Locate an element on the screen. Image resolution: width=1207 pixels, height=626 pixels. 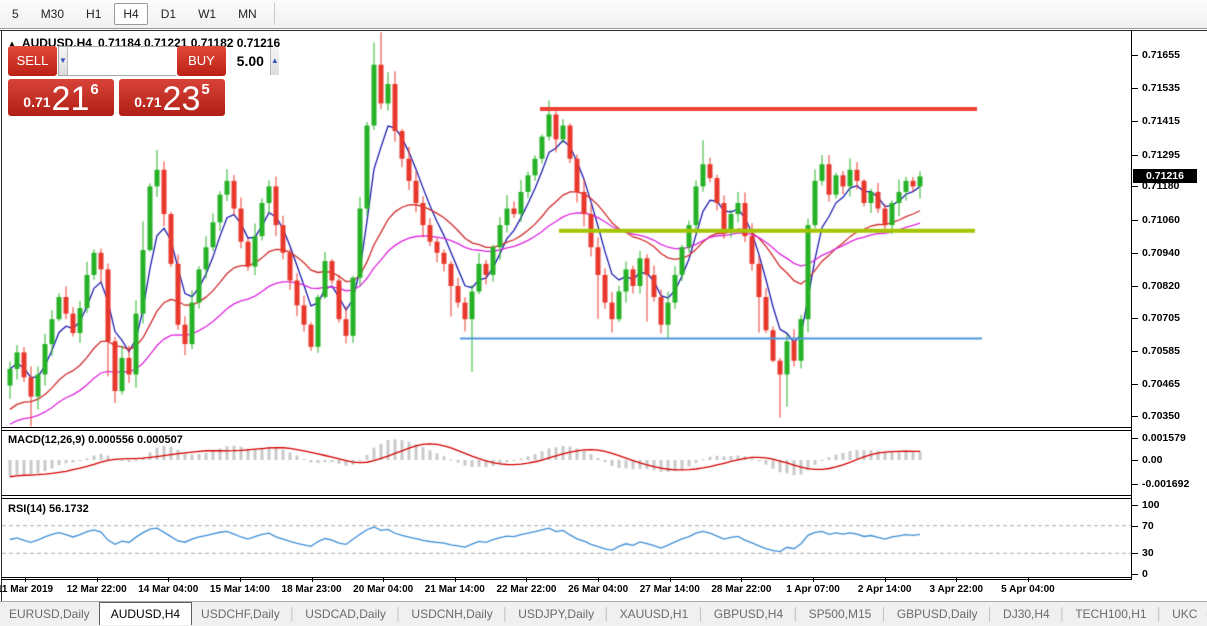
timeframe-toolbar: 5 M30 H1 H4 D1 W1 MN is located at coordinates (603, 14).